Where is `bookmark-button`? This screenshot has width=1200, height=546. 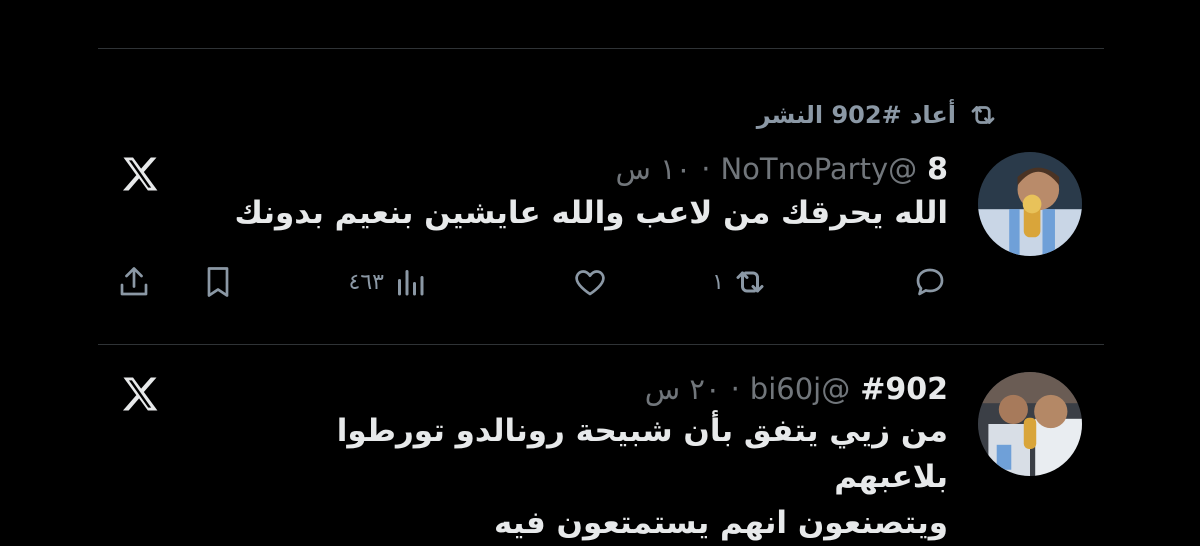 bookmark-button is located at coordinates (218, 282).